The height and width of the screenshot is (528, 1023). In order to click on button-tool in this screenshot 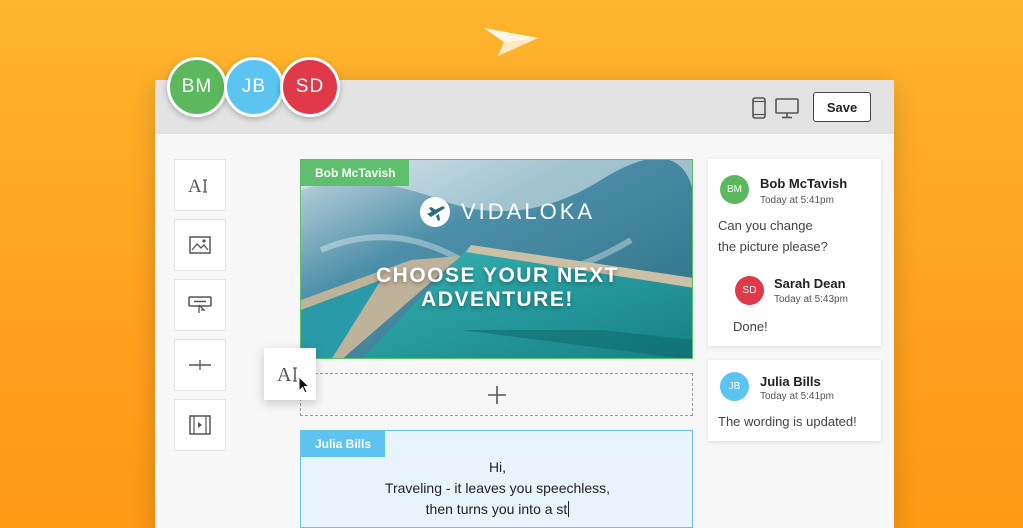, I will do `click(200, 305)`.